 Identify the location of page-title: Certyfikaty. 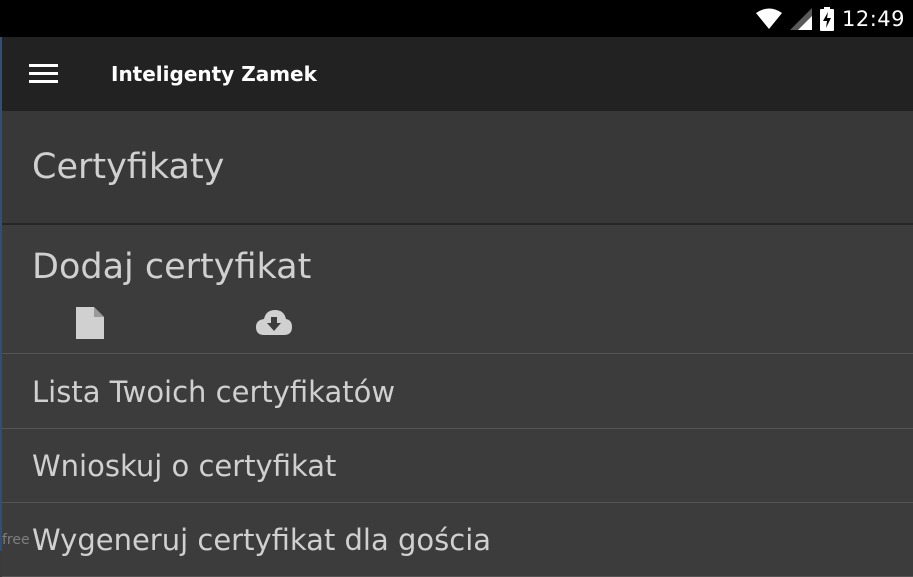
(128, 167).